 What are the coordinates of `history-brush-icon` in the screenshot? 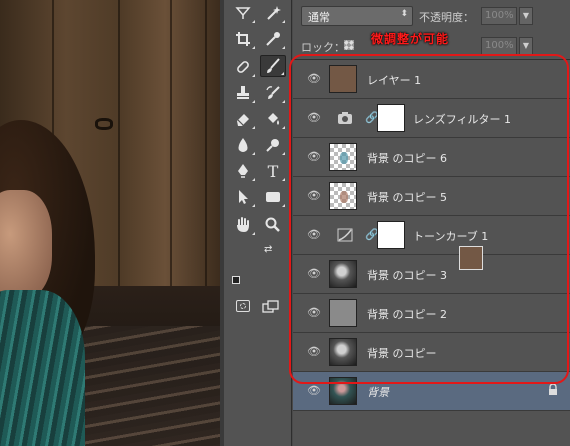 It's located at (273, 93).